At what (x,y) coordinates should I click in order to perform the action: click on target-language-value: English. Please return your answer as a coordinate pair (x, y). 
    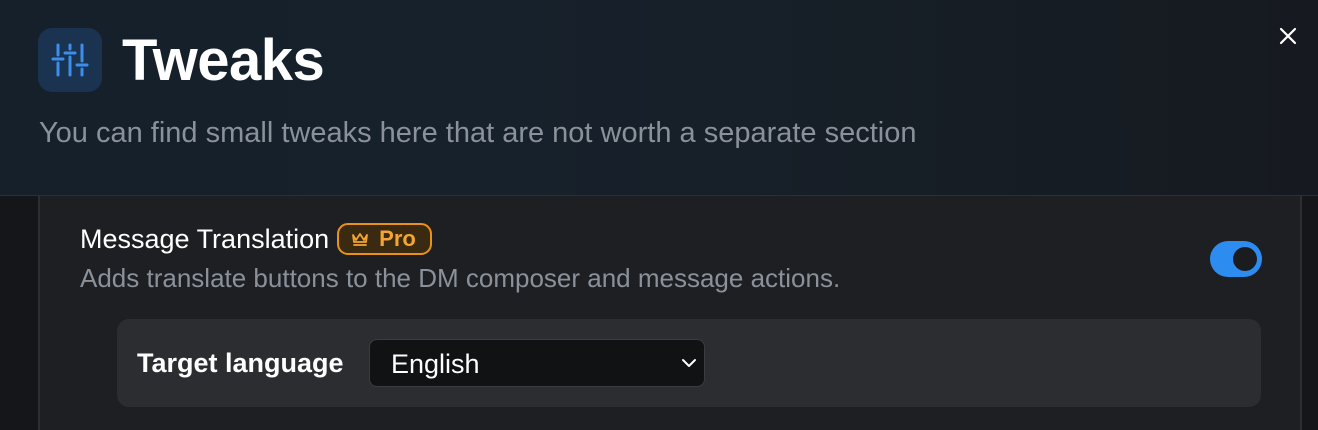
    Looking at the image, I should click on (435, 364).